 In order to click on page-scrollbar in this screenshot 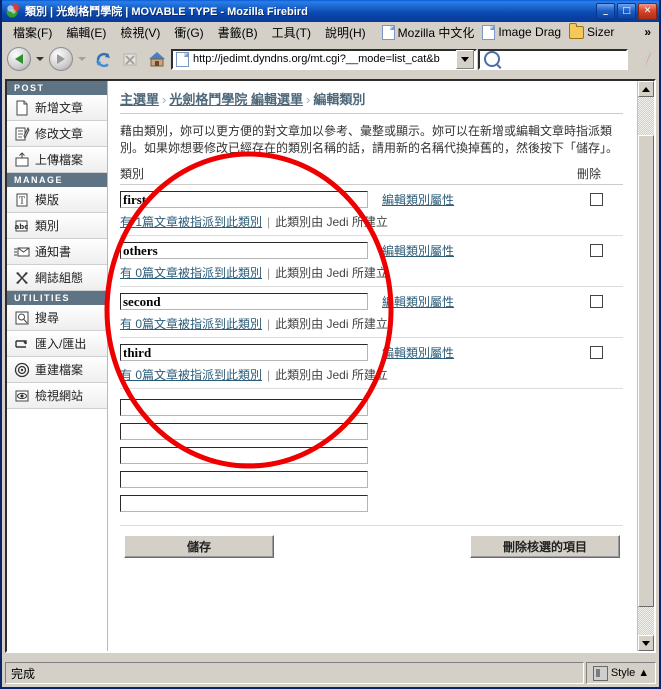, I will do `click(645, 366)`.